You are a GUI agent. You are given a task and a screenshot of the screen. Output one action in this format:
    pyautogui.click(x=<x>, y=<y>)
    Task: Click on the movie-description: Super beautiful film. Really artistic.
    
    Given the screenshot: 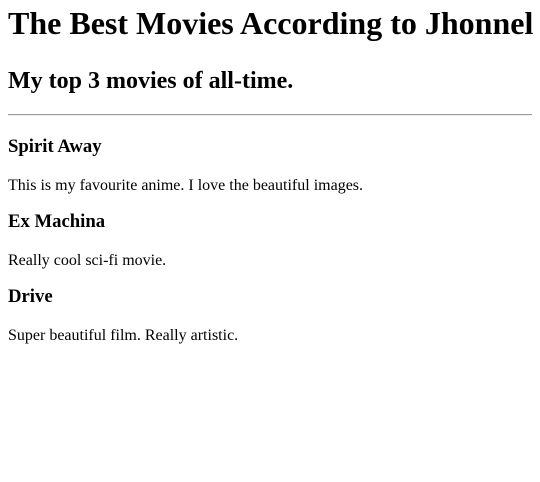 What is the action you would take?
    pyautogui.click(x=123, y=335)
    